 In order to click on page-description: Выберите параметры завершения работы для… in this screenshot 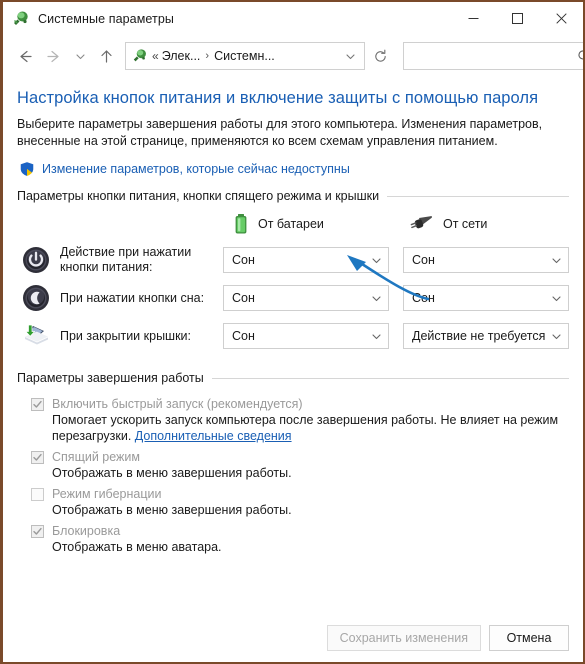, I will do `click(280, 132)`.